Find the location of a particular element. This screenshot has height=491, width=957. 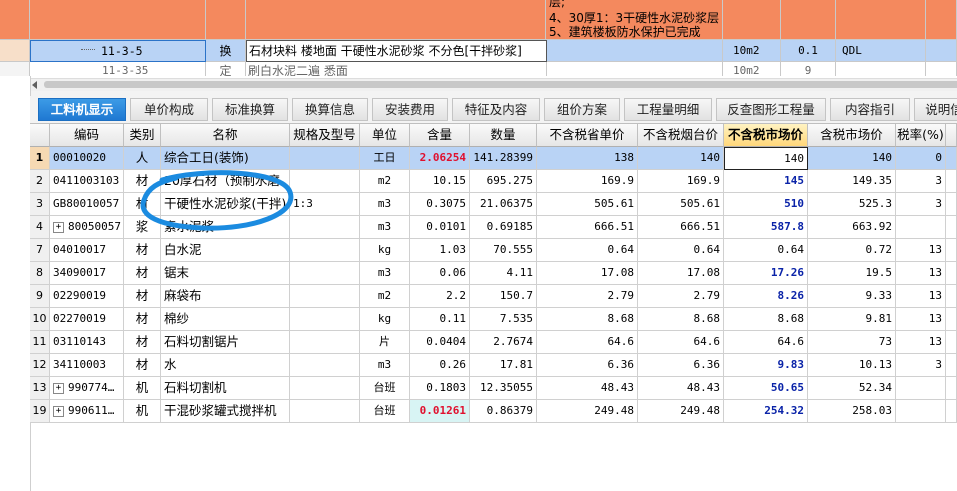

cell-yantai-price: 169.9 is located at coordinates (681, 181).